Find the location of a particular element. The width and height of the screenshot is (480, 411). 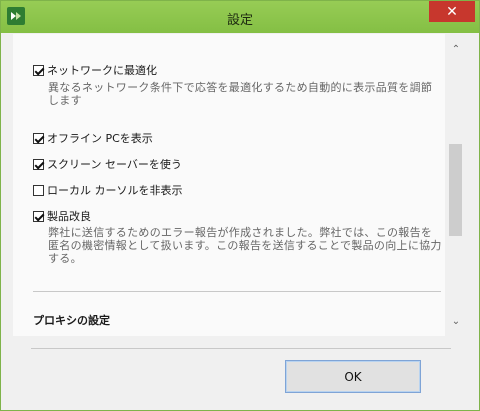

scroll-up-button: ⌃ is located at coordinates (456, 49).